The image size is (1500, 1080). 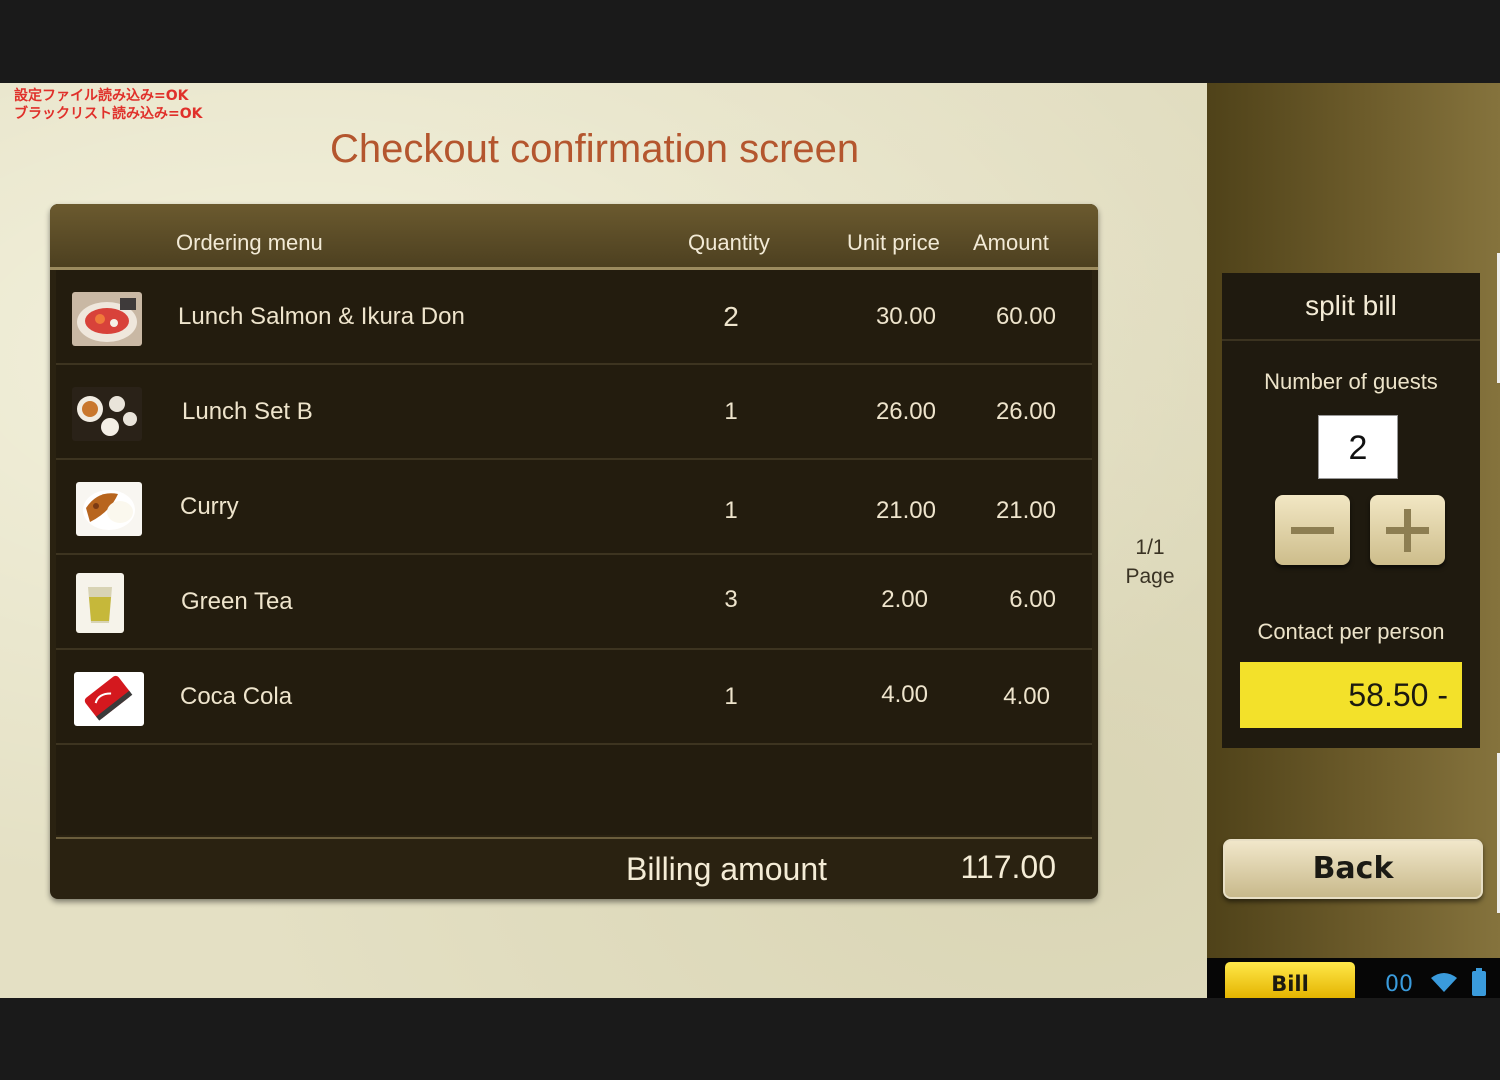 What do you see at coordinates (574, 317) in the screenshot?
I see `table-row: Lunch Salmon & Ikura Don 2 30.00 60.00` at bounding box center [574, 317].